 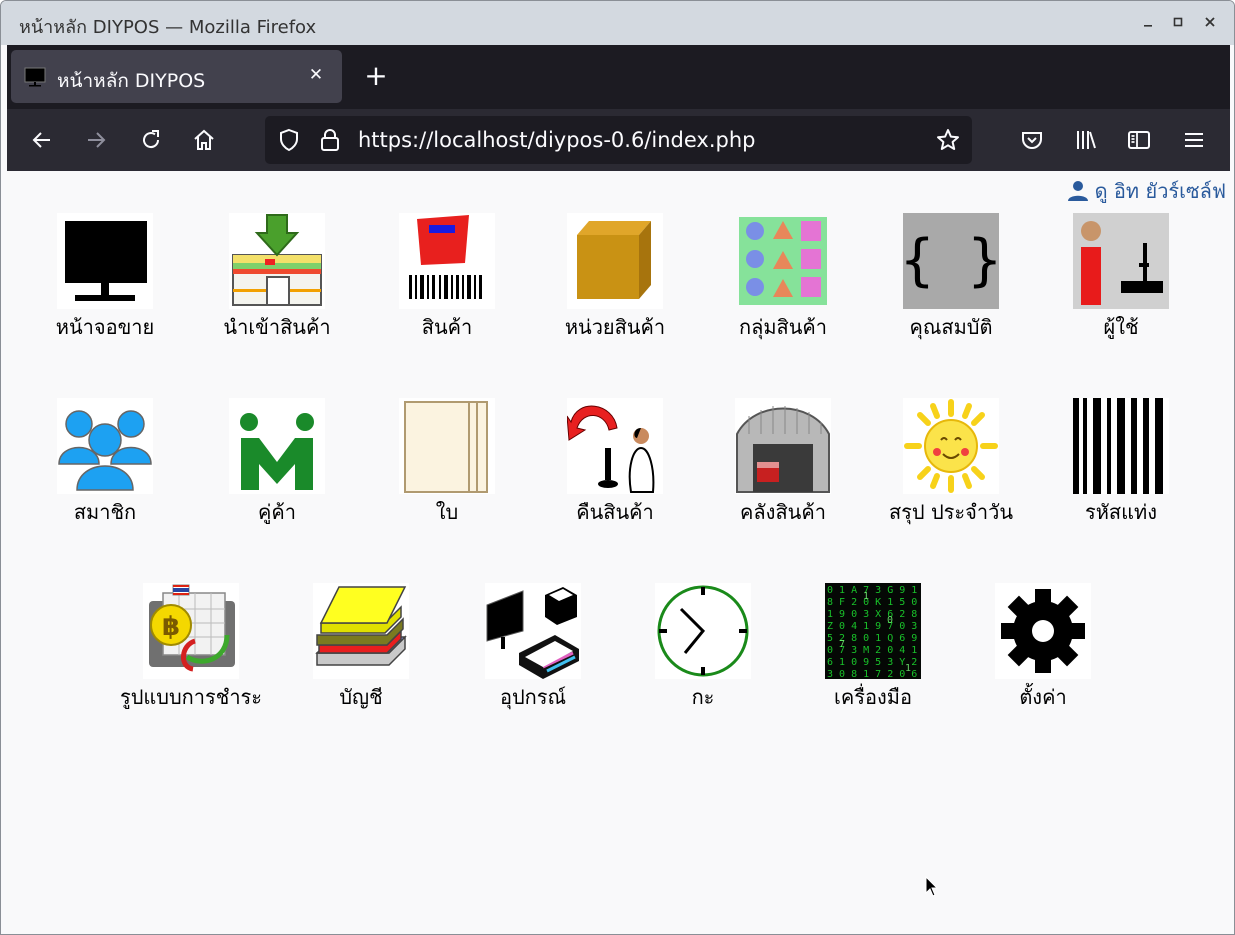 What do you see at coordinates (872, 614) in the screenshot?
I see `svg-text: 1 9 0 3 X 6 2 8` at bounding box center [872, 614].